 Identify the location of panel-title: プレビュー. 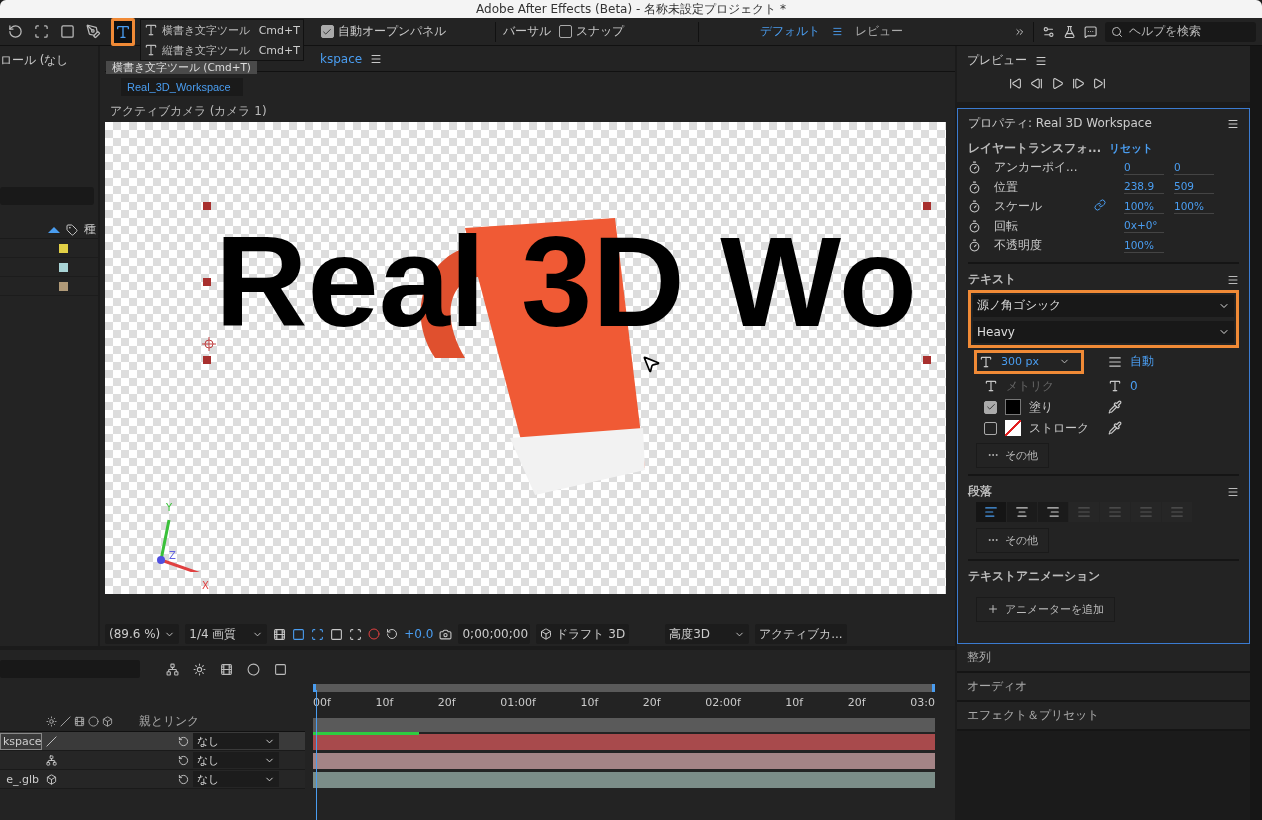
(997, 60).